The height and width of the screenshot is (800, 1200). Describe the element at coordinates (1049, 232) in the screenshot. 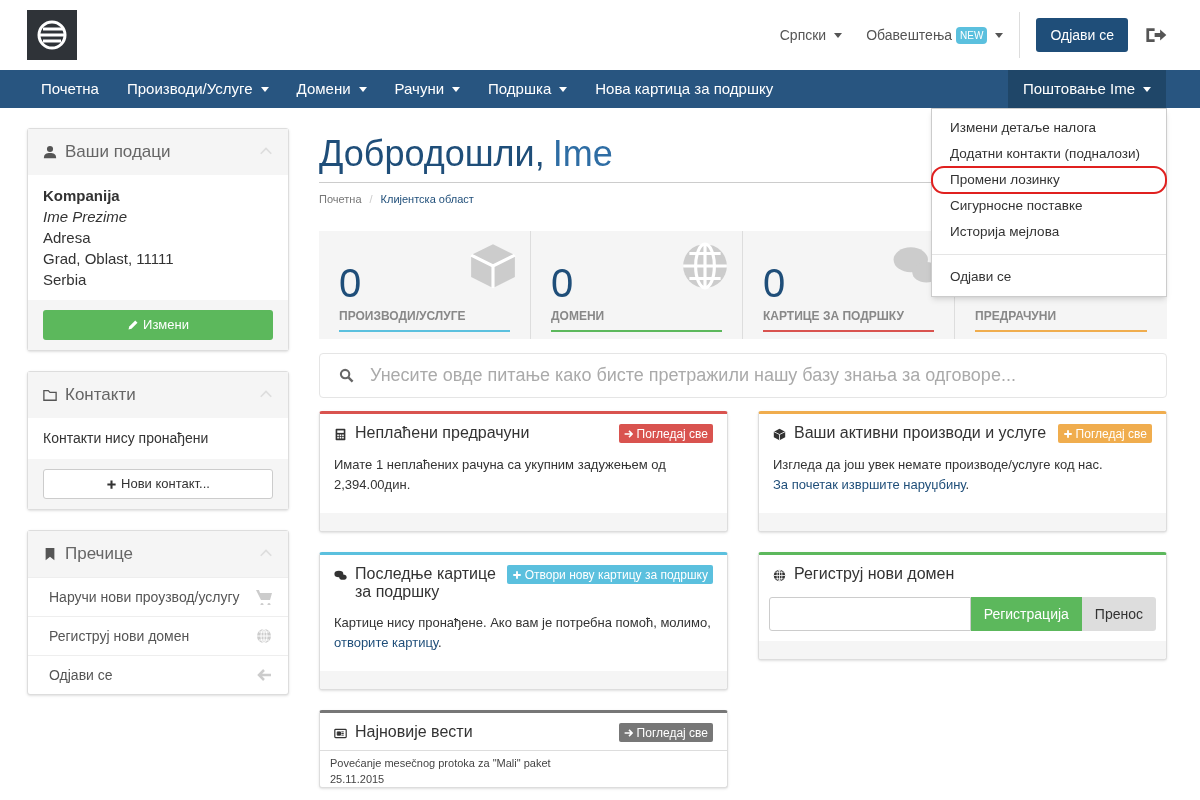

I see `menu-item: Историја мејлова` at that location.